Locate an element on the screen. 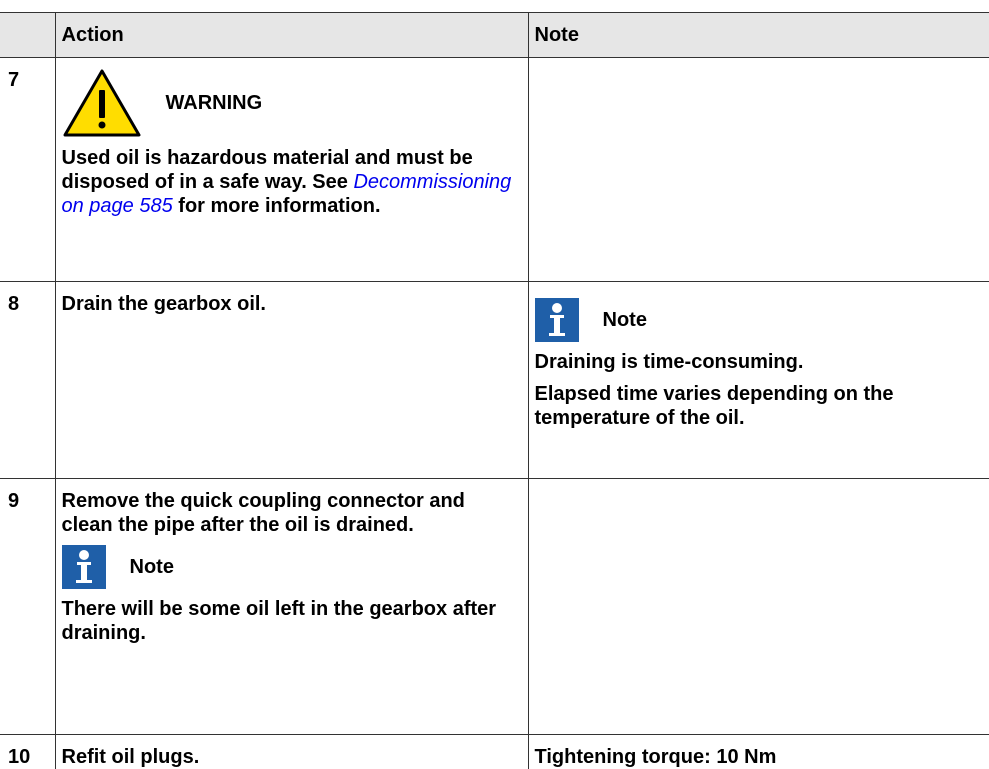 This screenshot has width=989, height=769. step-number: 10 is located at coordinates (28, 751).